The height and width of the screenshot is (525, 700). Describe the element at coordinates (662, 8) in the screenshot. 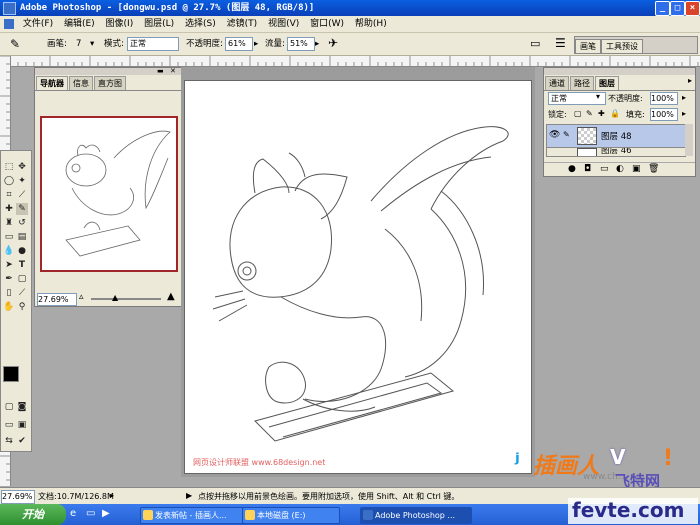

I see `minimize-button: _` at that location.